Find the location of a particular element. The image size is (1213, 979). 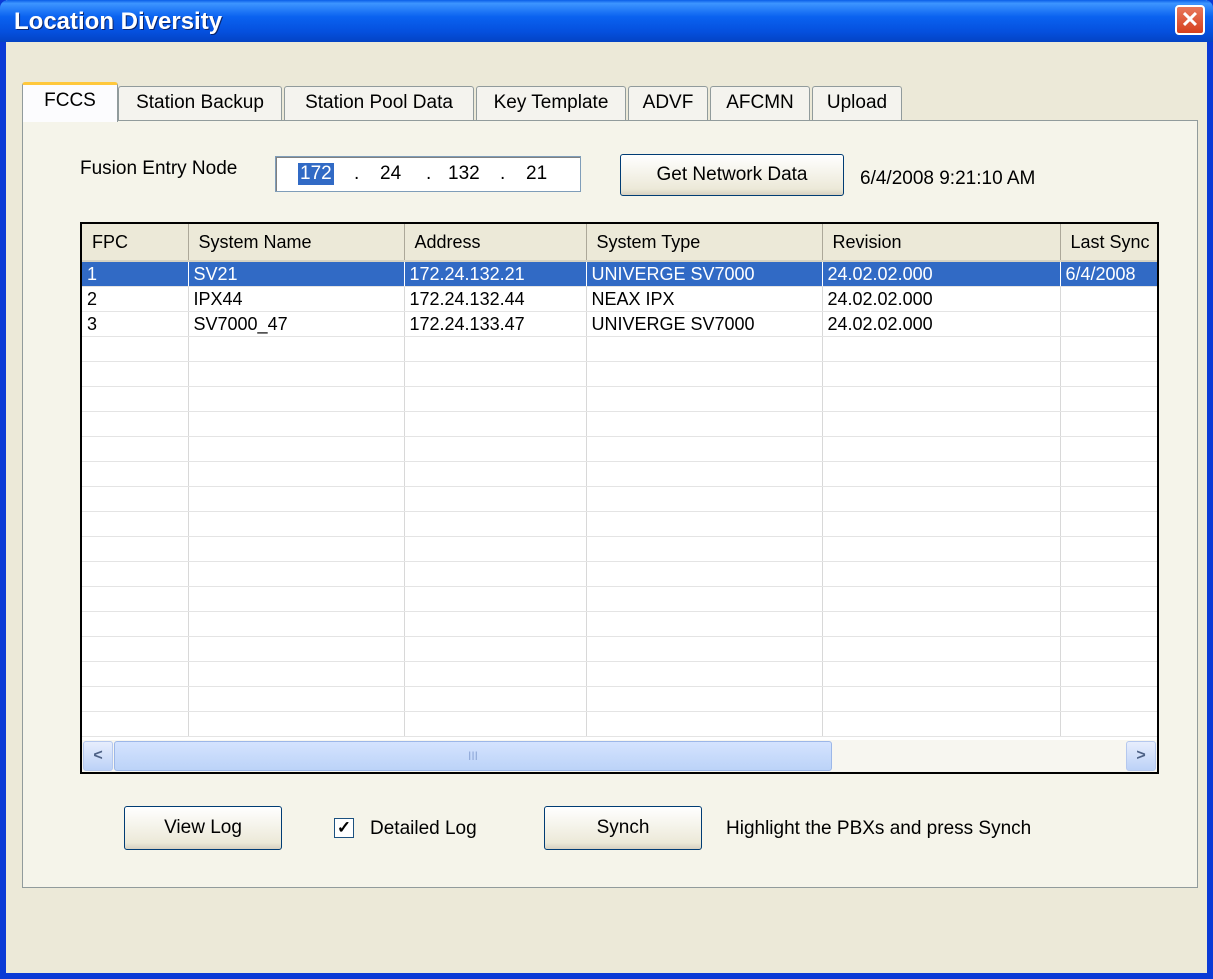

table-cell is located at coordinates (1108, 324).